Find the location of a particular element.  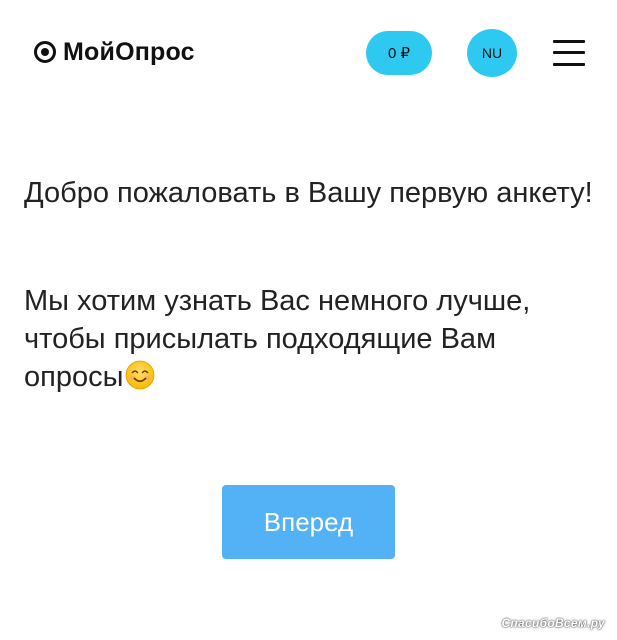

brand-name: МойОпрос is located at coordinates (129, 51).